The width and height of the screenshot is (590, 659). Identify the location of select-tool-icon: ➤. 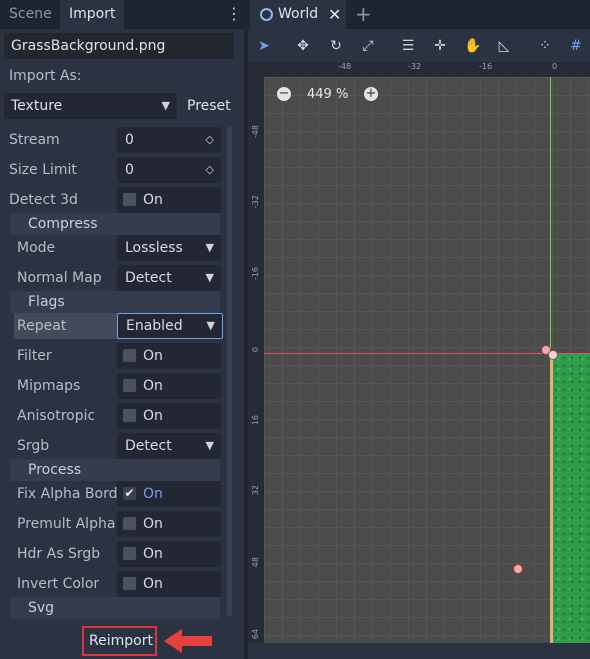
(264, 46).